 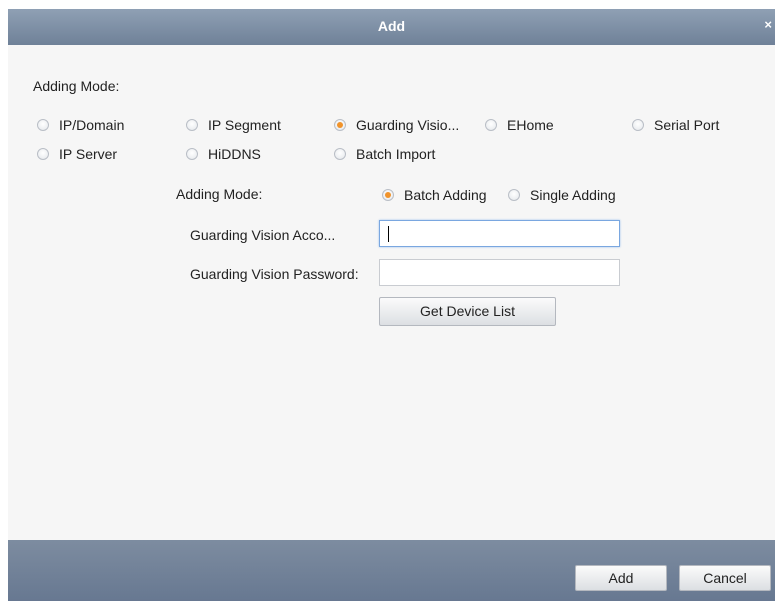 What do you see at coordinates (445, 195) in the screenshot?
I see `radio-batch-adding-label: Batch Adding` at bounding box center [445, 195].